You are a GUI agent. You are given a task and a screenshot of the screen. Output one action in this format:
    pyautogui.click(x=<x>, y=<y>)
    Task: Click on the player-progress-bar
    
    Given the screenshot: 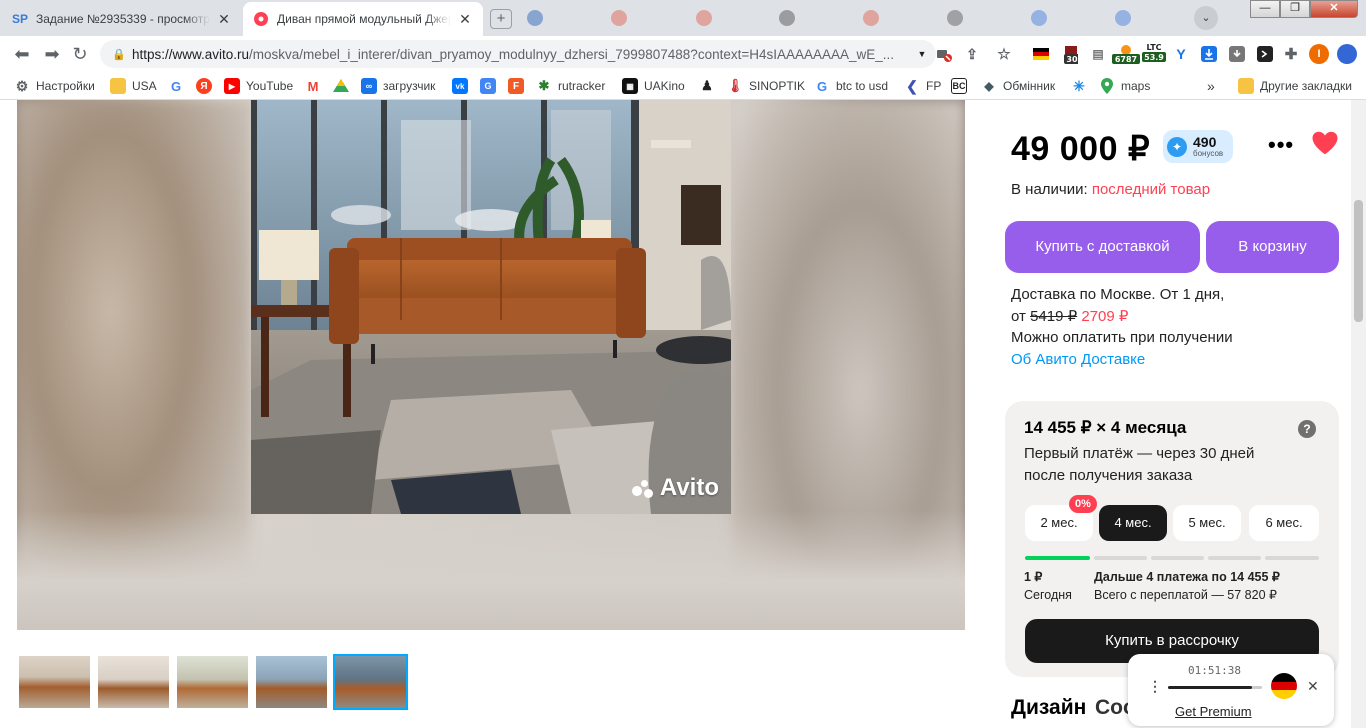 What is the action you would take?
    pyautogui.click(x=1215, y=687)
    